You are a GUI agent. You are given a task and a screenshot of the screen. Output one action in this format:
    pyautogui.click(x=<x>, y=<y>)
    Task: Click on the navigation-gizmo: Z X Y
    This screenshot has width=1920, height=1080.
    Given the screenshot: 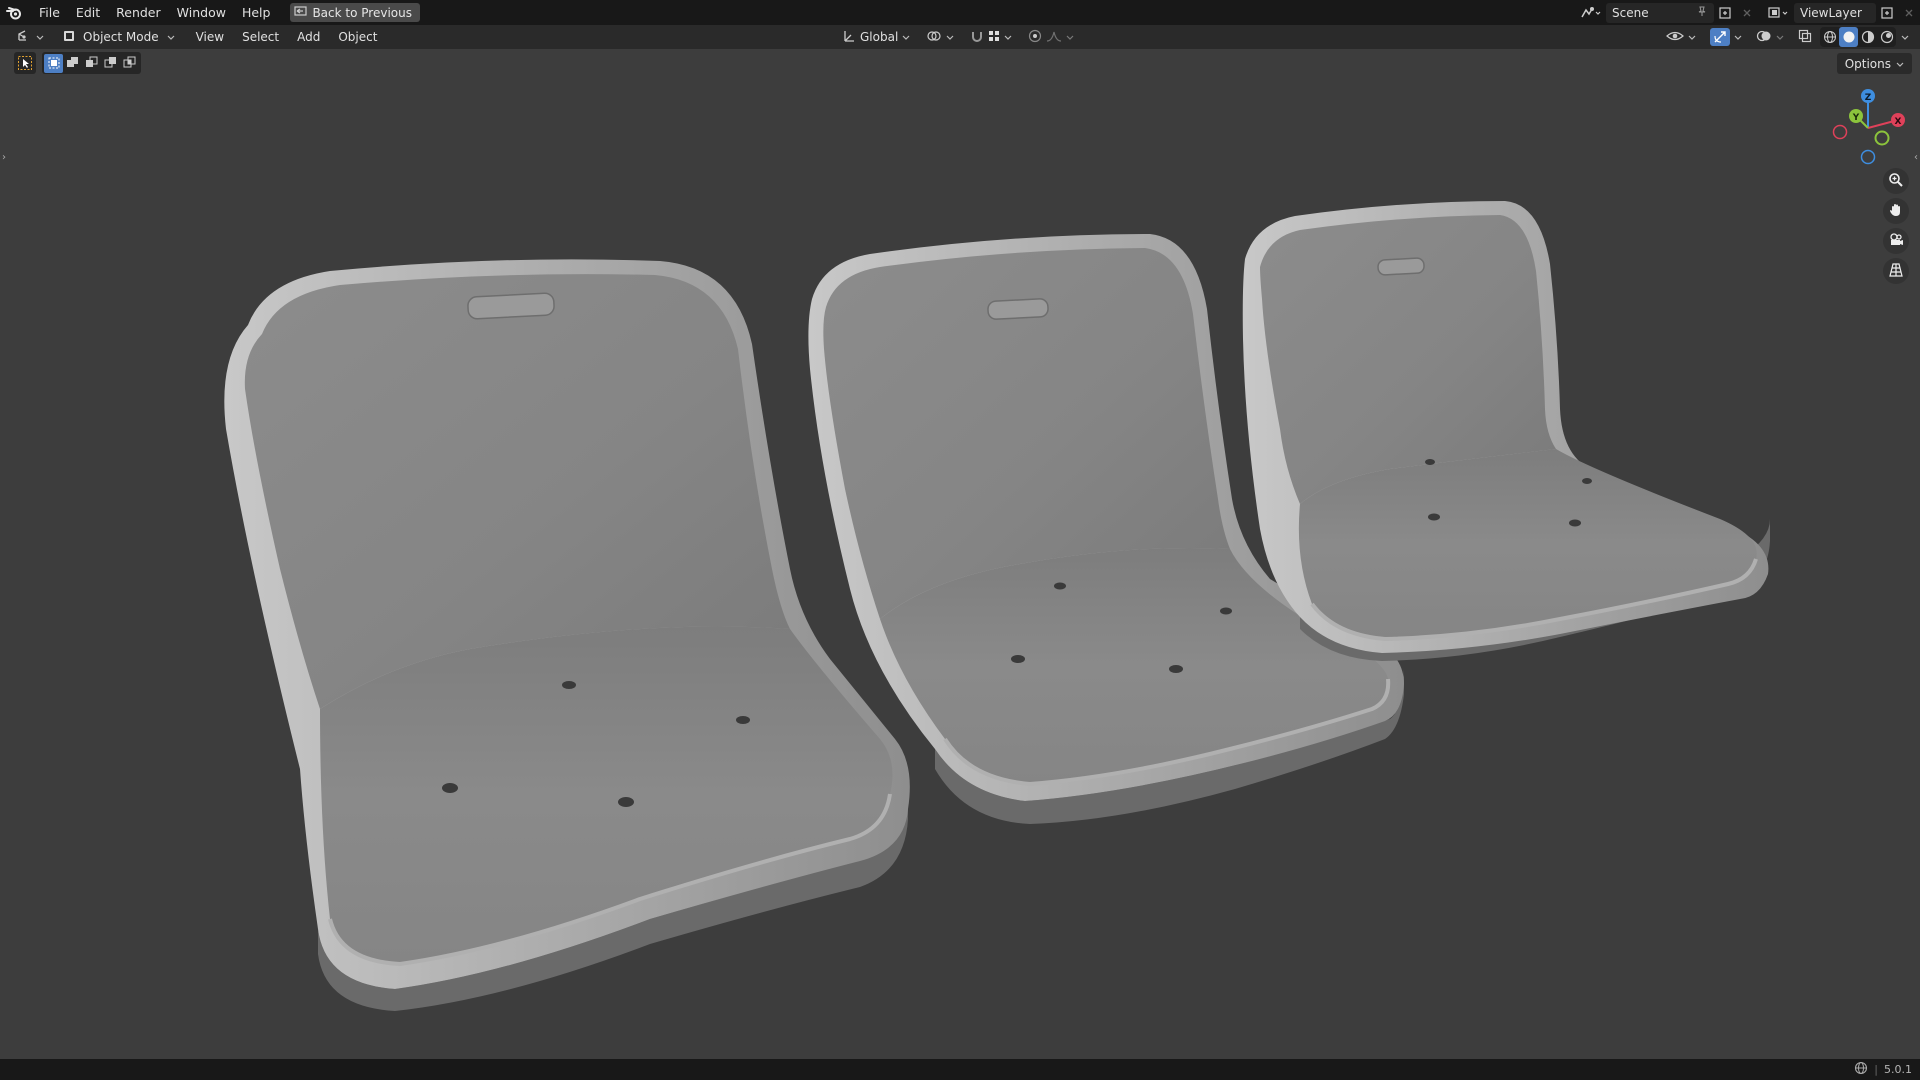 What is the action you would take?
    pyautogui.click(x=1868, y=128)
    